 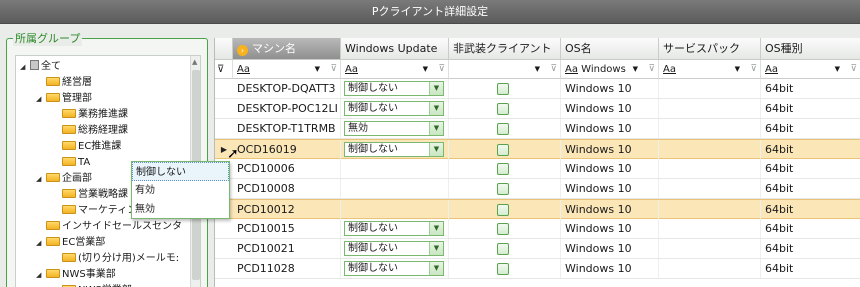 What do you see at coordinates (351, 69) in the screenshot?
I see `filter-windows-update-mode: Aa` at bounding box center [351, 69].